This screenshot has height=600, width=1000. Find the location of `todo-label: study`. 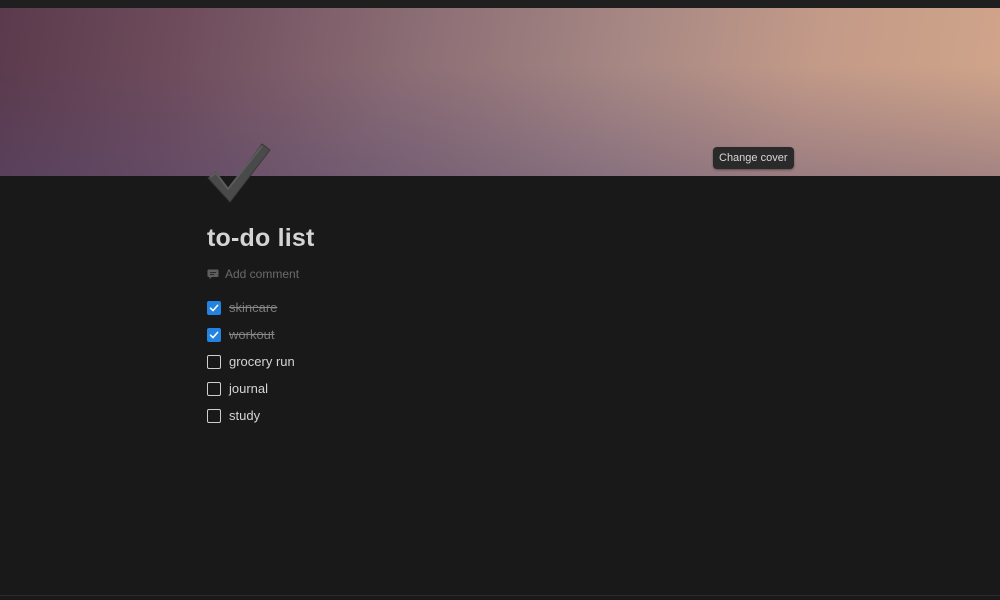

todo-label: study is located at coordinates (244, 415).